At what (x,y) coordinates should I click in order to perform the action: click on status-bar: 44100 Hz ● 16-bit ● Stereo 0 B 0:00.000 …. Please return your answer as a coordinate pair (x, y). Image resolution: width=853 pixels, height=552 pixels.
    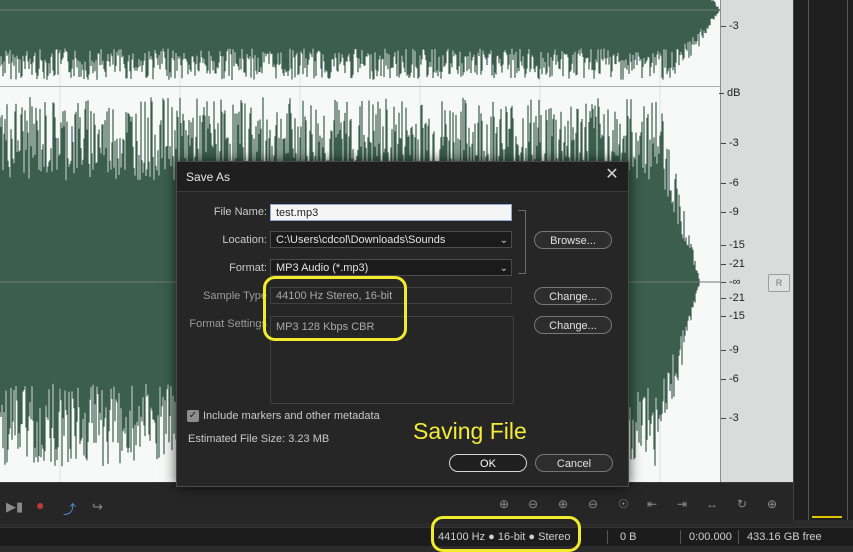
    Looking at the image, I should click on (426, 536).